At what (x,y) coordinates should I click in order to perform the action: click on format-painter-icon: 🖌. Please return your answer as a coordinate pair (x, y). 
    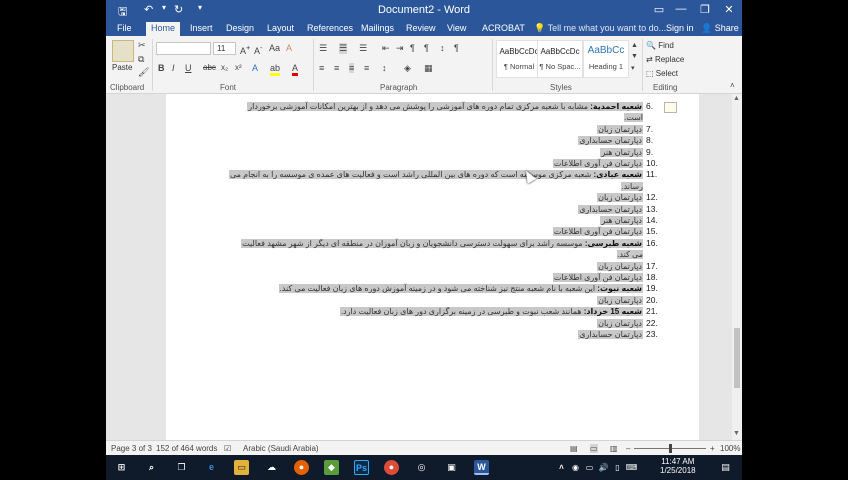
    Looking at the image, I should click on (143, 72).